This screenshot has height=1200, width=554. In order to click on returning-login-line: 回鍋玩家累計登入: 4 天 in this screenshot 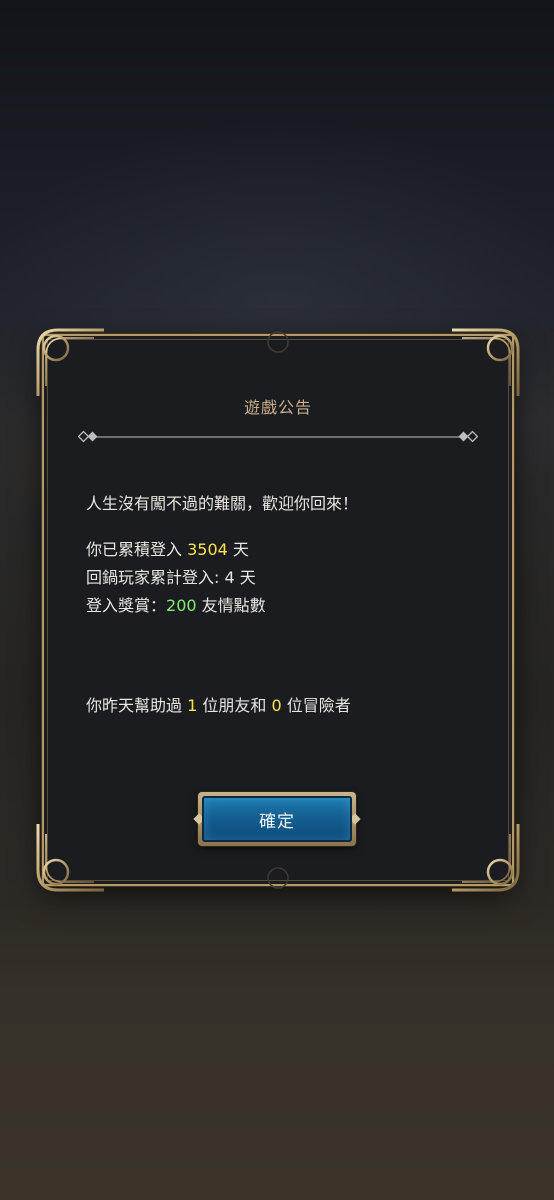, I will do `click(171, 577)`.